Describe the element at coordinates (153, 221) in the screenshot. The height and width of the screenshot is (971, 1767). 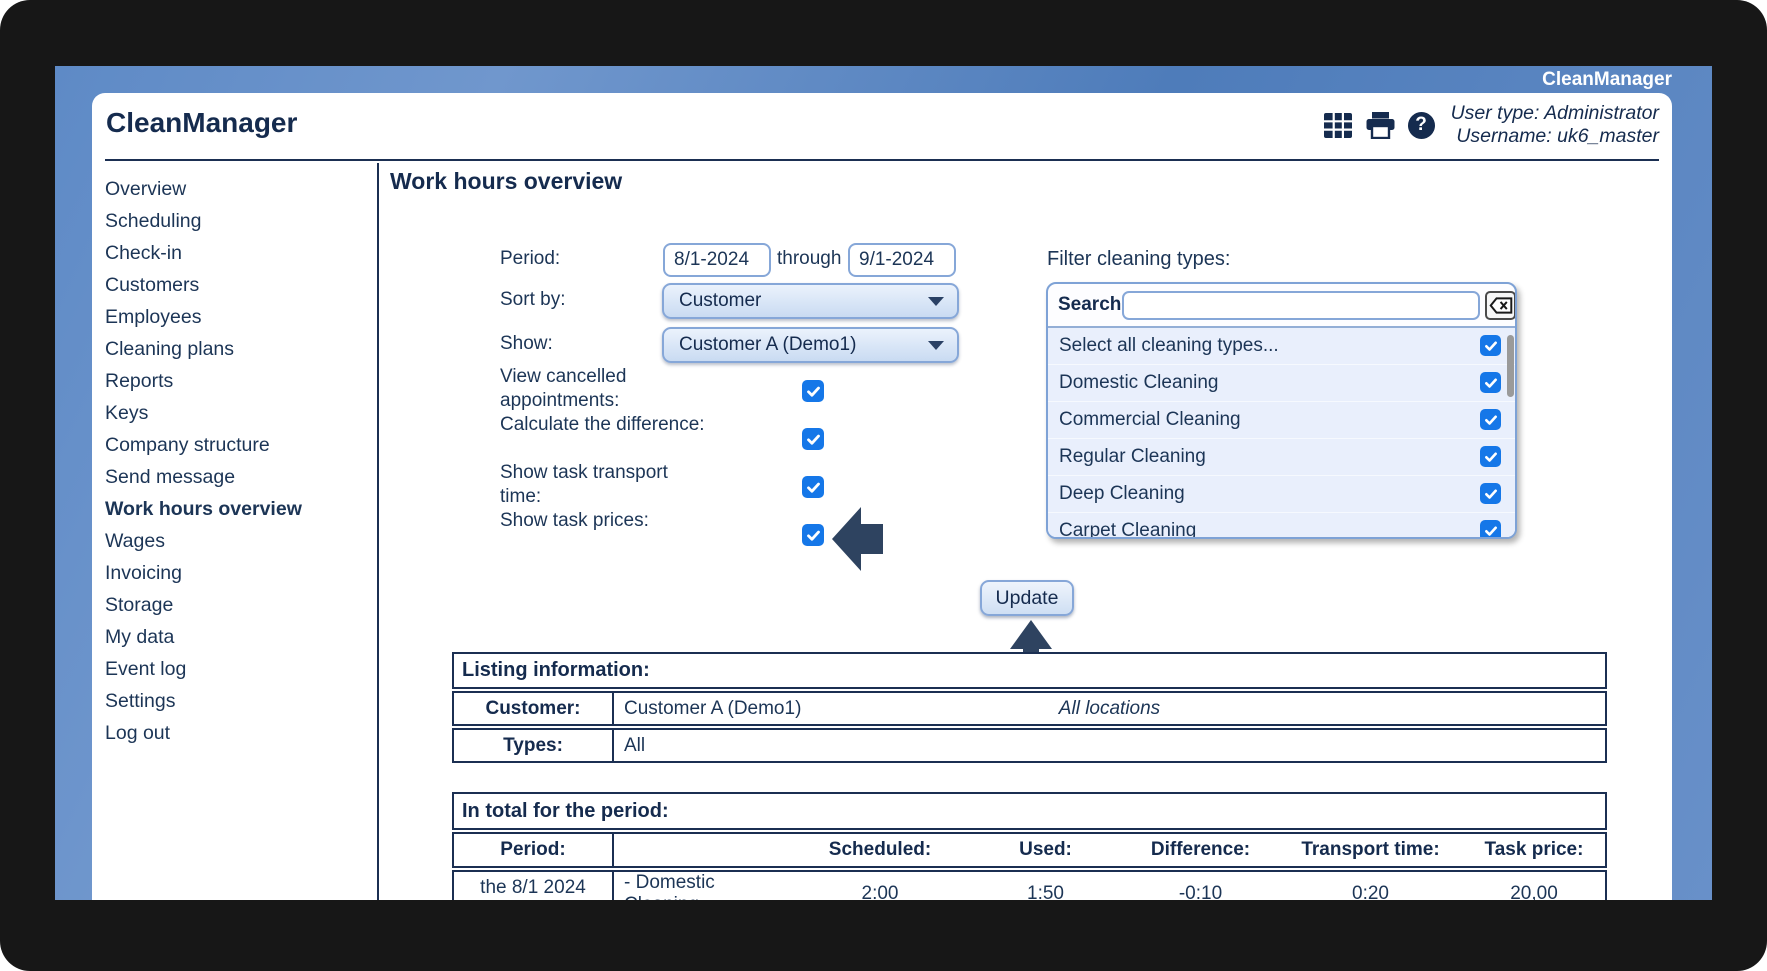
I see `sidebar-item-label: Scheduling` at that location.